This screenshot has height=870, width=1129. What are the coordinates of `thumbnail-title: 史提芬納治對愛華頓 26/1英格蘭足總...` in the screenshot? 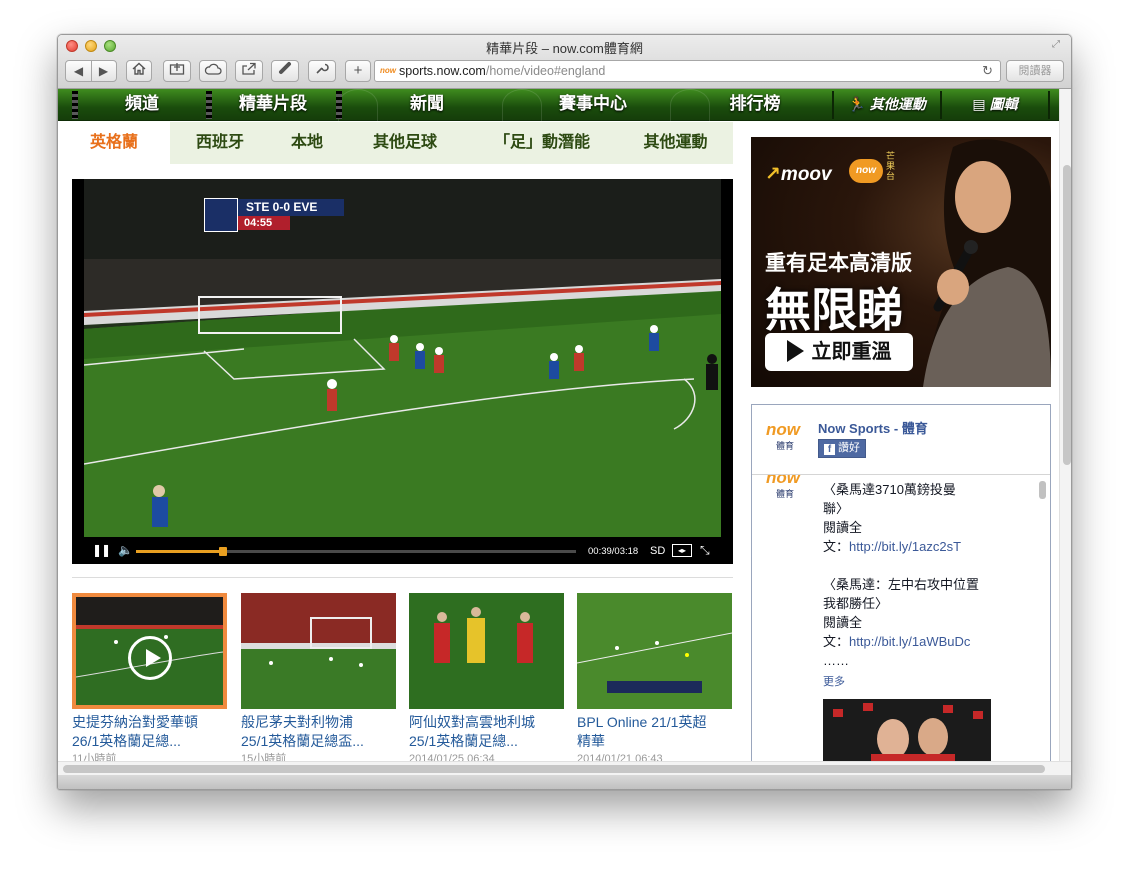 It's located at (149, 732).